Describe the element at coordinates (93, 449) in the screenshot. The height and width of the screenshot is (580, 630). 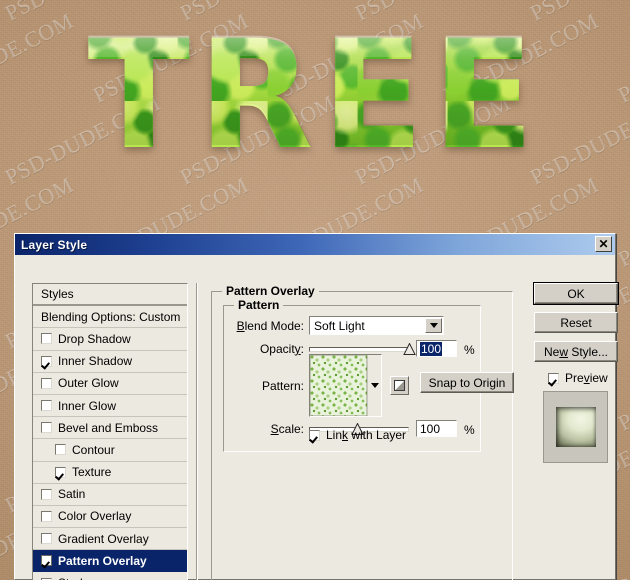
I see `style-effect-label: Contour` at that location.